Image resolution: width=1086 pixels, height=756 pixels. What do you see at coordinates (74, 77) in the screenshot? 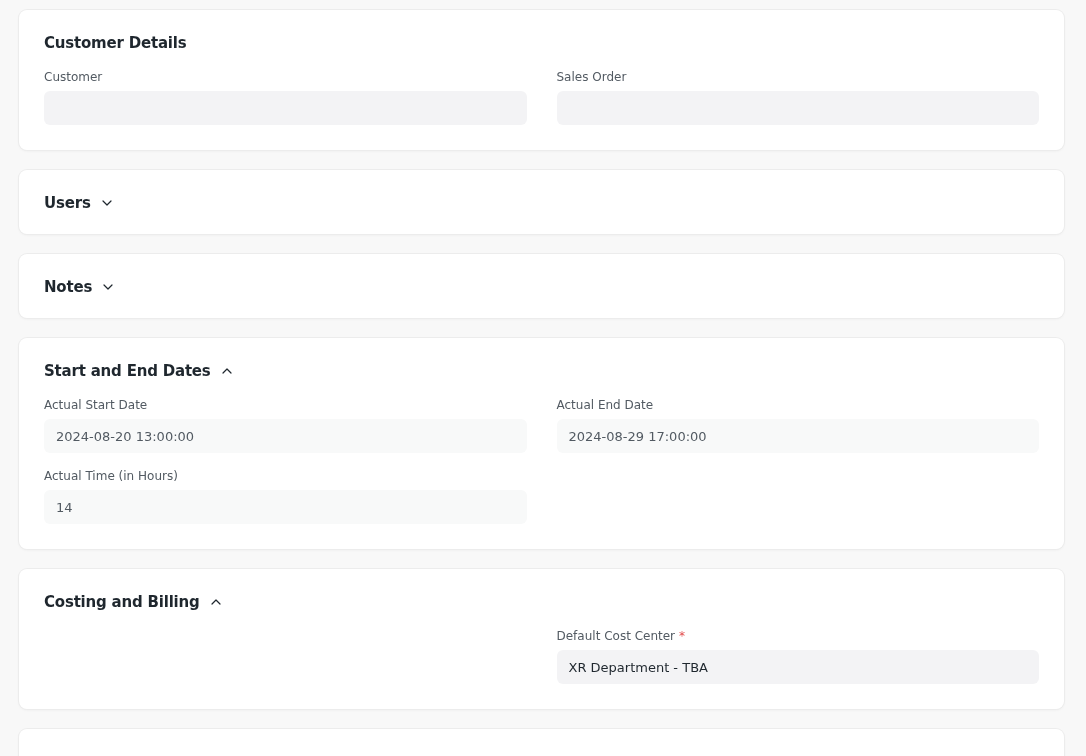
I see `field-label: Customer` at bounding box center [74, 77].